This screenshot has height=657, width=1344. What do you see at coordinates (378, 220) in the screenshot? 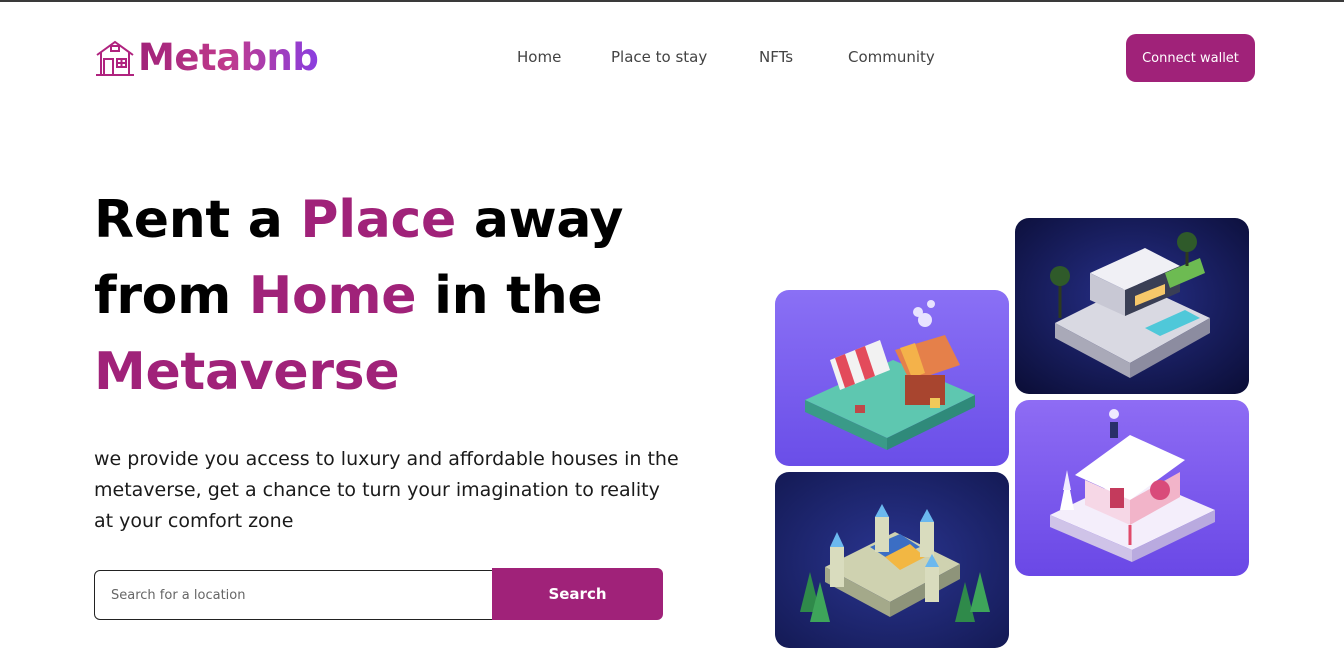
I see `hero-title-accent-place: Place` at bounding box center [378, 220].